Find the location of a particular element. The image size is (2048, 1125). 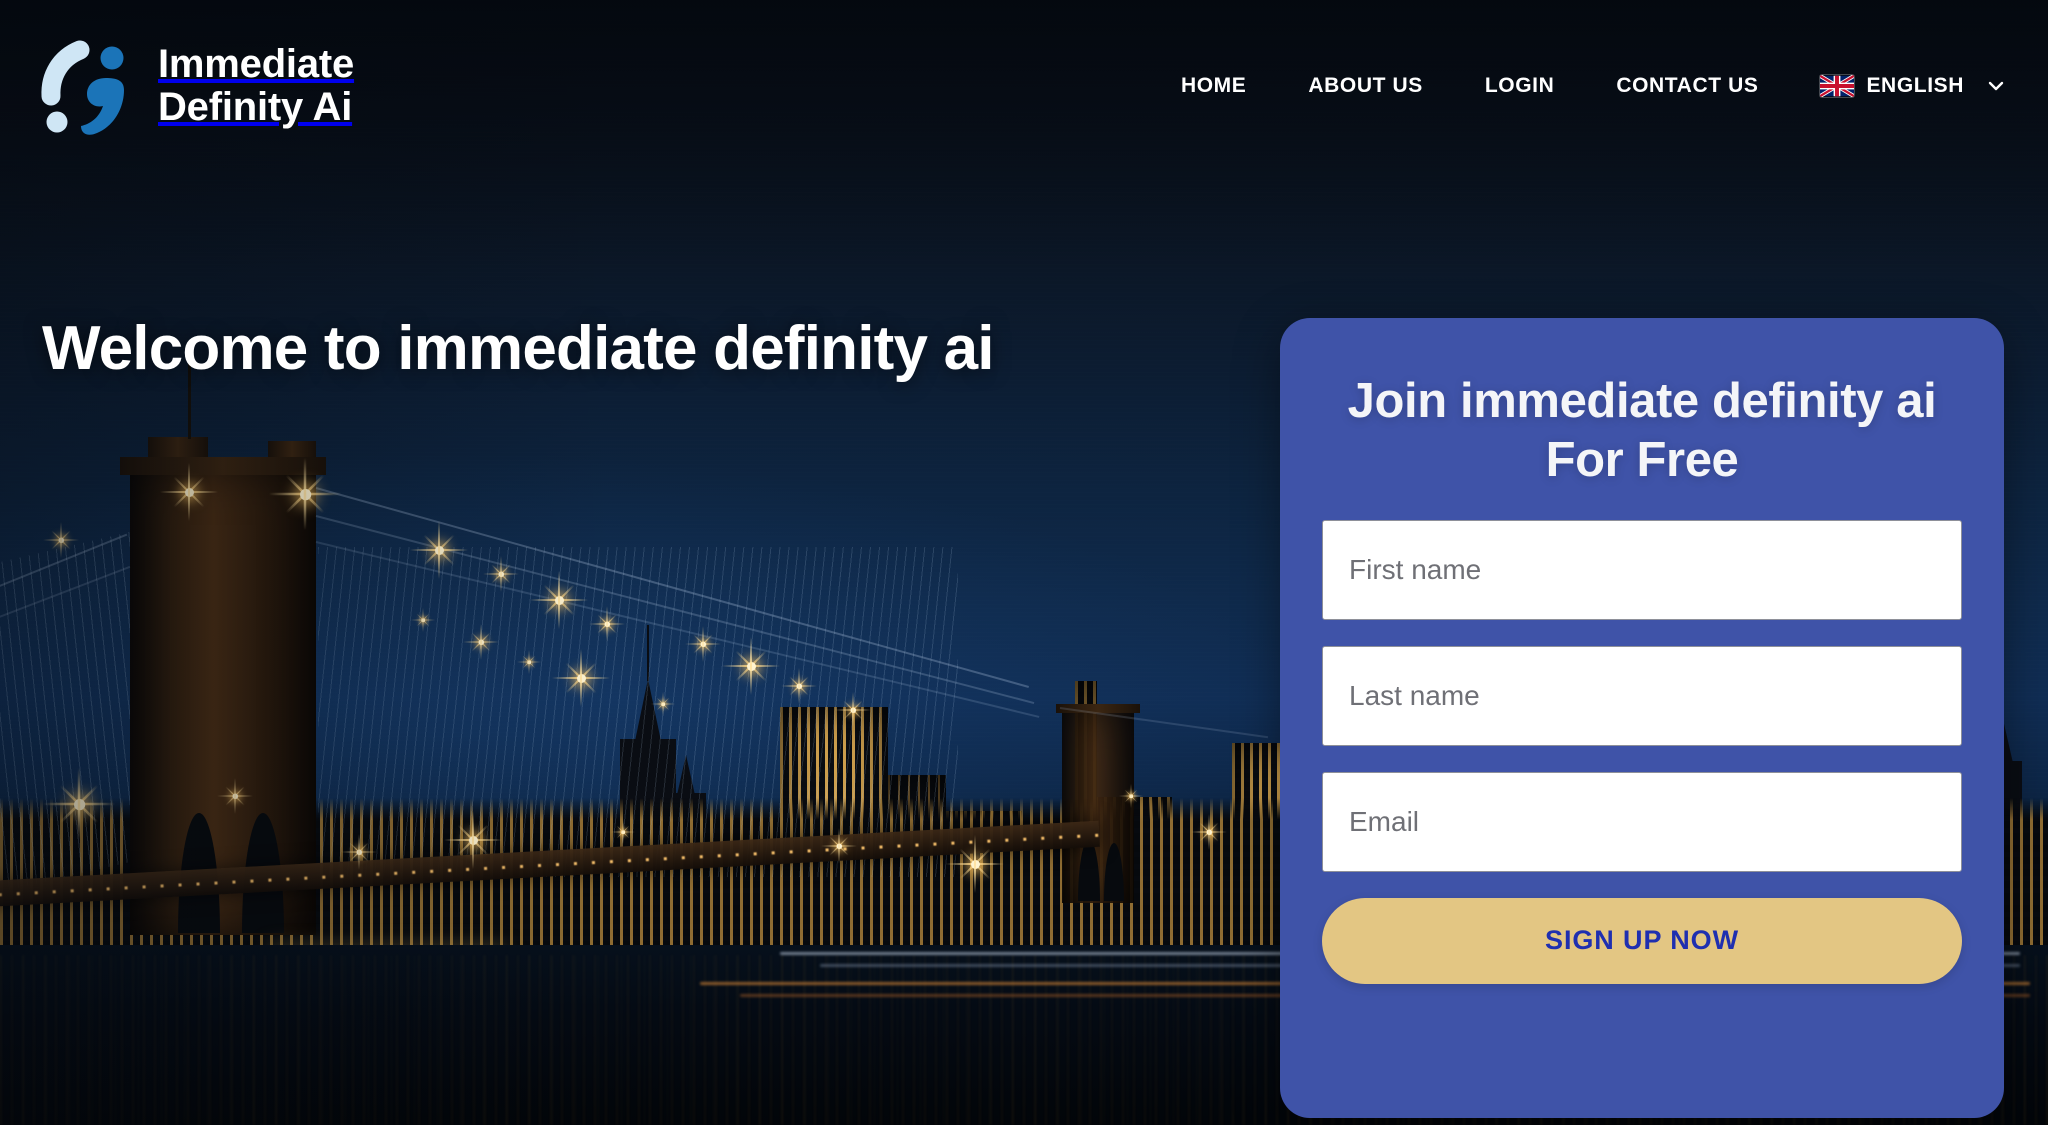

sign-up-now-button: SIGN UP NOW is located at coordinates (1642, 940).